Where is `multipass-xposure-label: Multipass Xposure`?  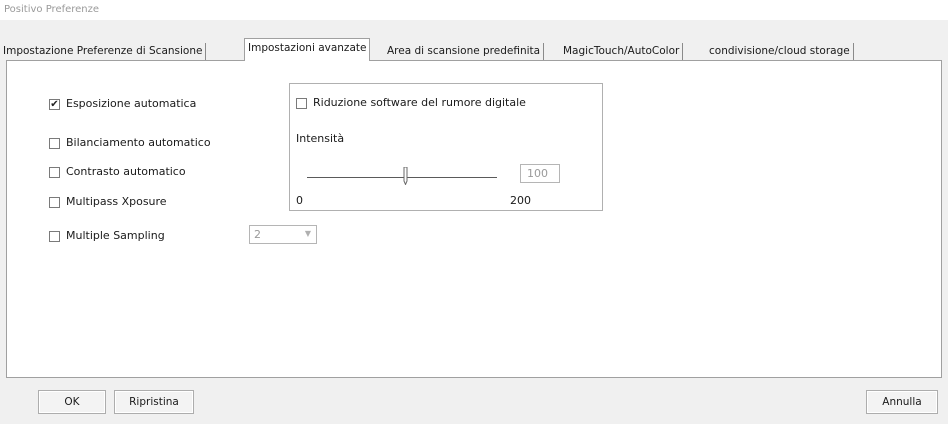
multipass-xposure-label: Multipass Xposure is located at coordinates (116, 201).